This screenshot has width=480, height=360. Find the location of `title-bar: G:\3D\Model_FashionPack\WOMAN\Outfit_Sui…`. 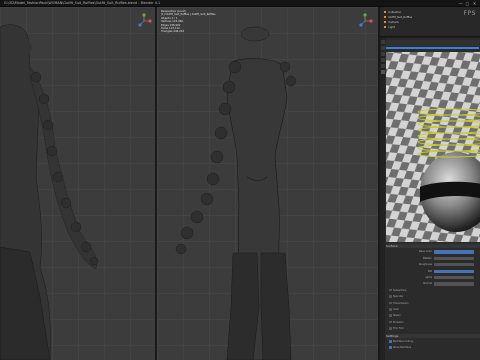

title-bar: G:\3D\Model_FashionPack\WOMAN\Outfit_Sui… is located at coordinates (240, 3).